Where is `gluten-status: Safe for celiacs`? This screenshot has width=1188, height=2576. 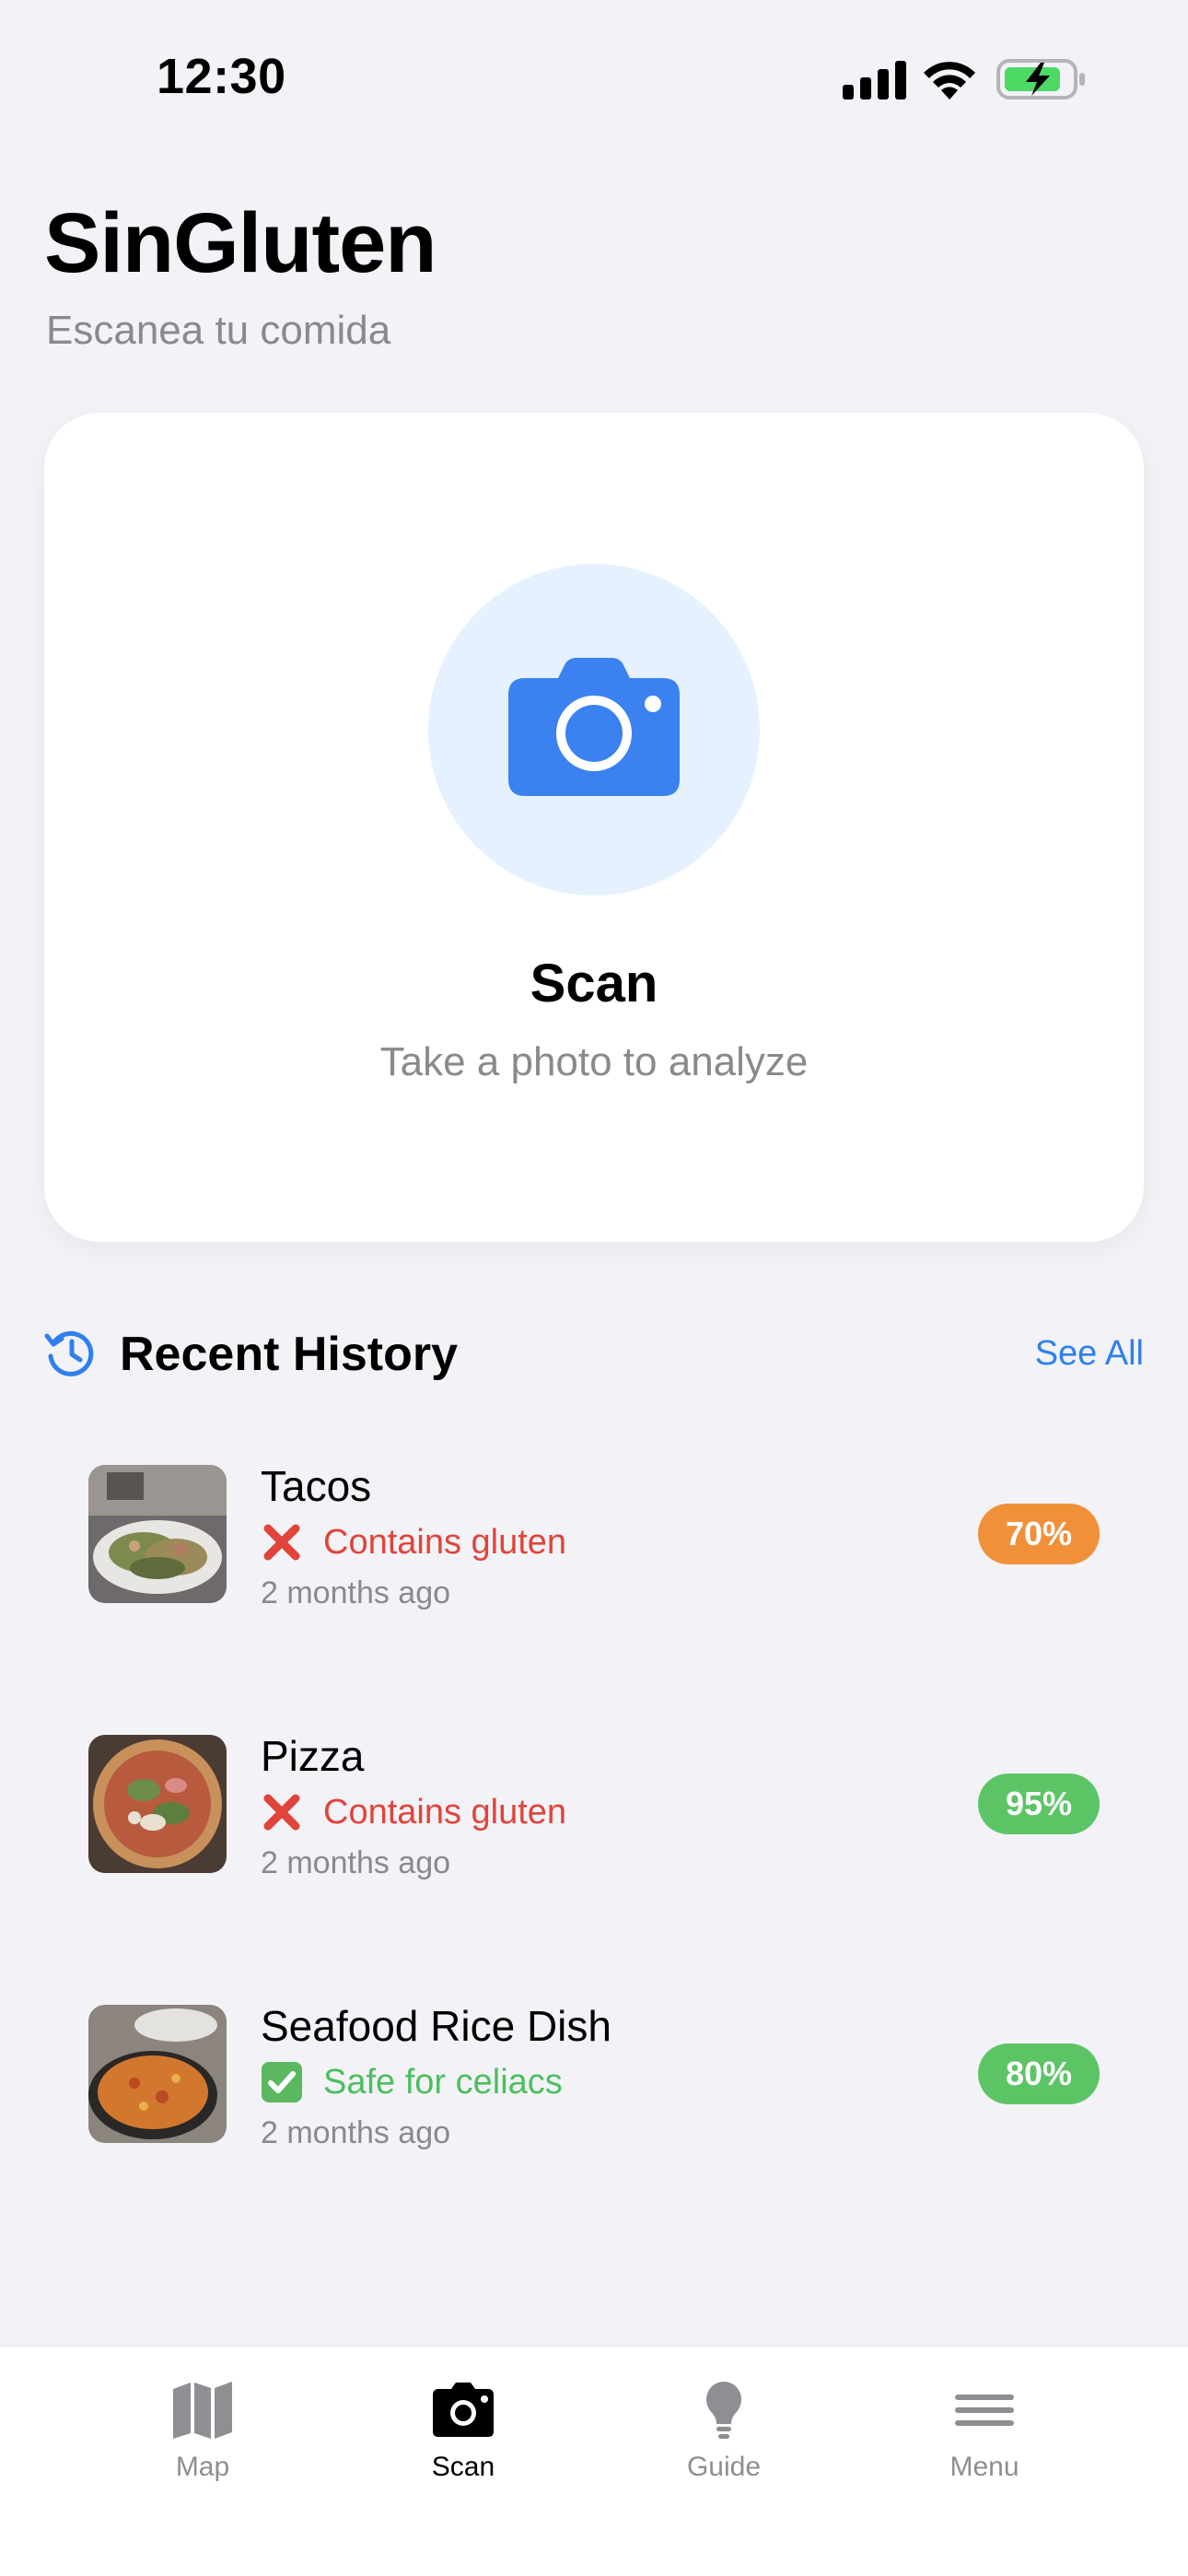
gluten-status: Safe for celiacs is located at coordinates (412, 2082).